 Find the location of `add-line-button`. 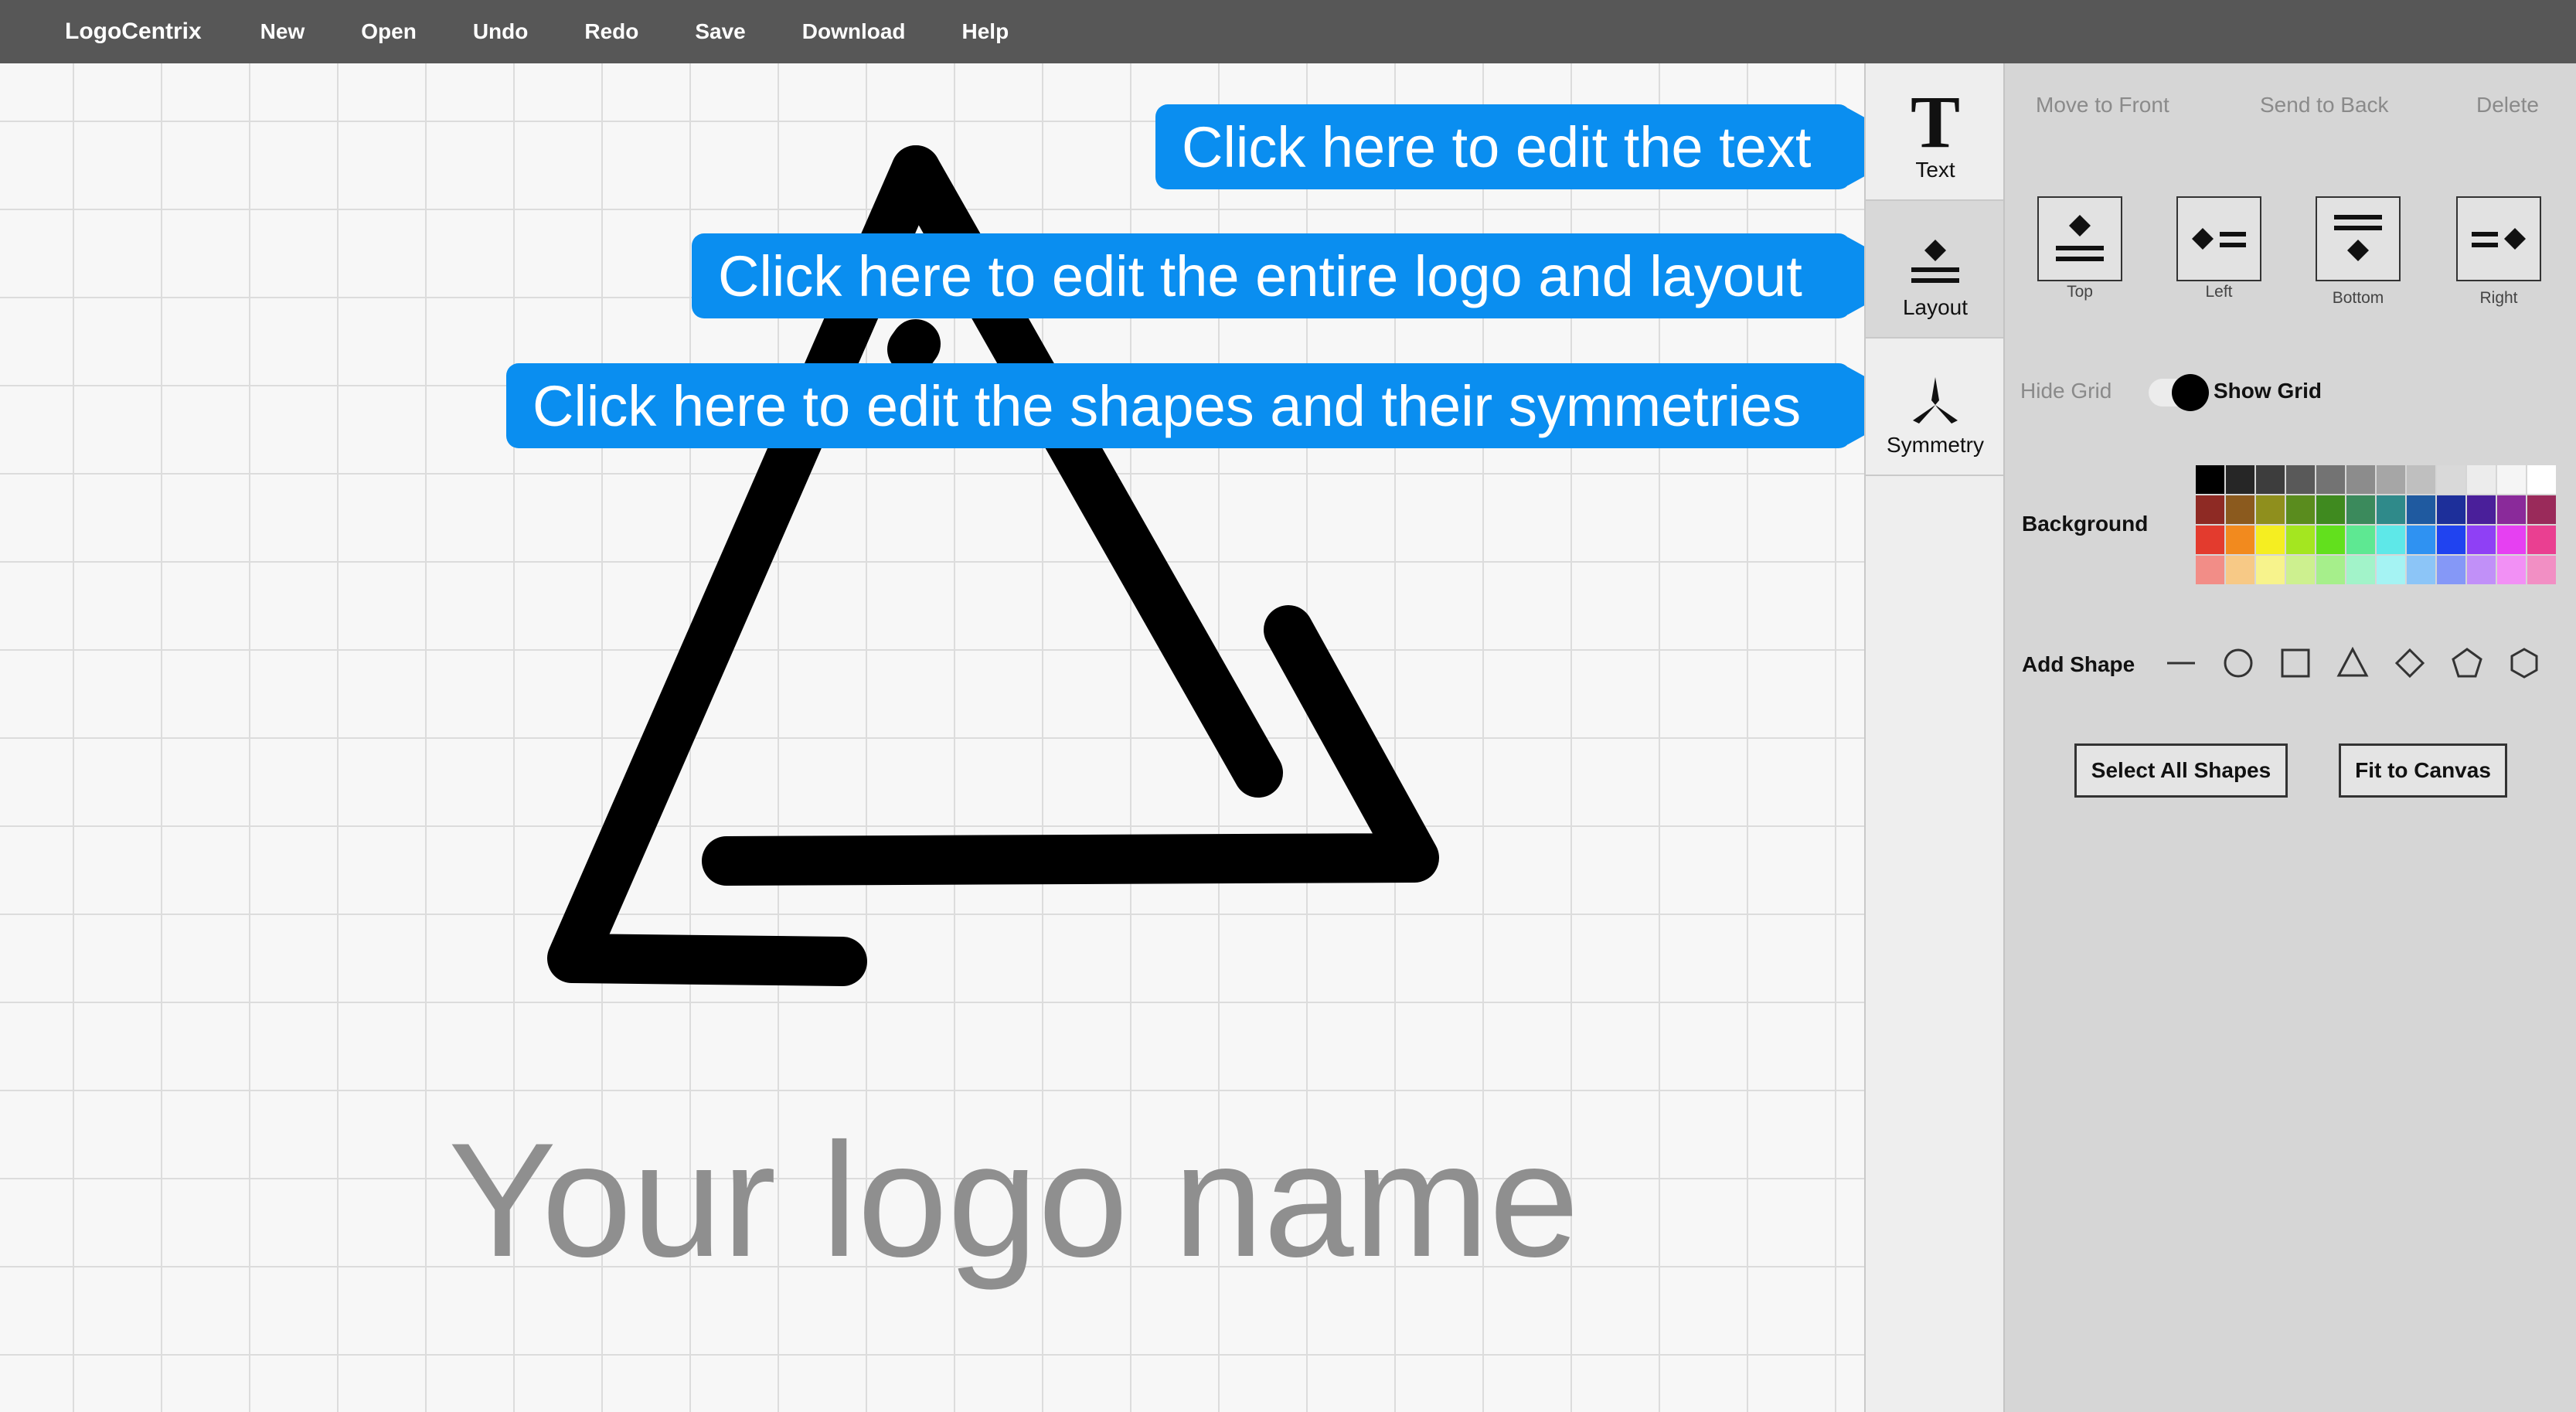

add-line-button is located at coordinates (2181, 663).